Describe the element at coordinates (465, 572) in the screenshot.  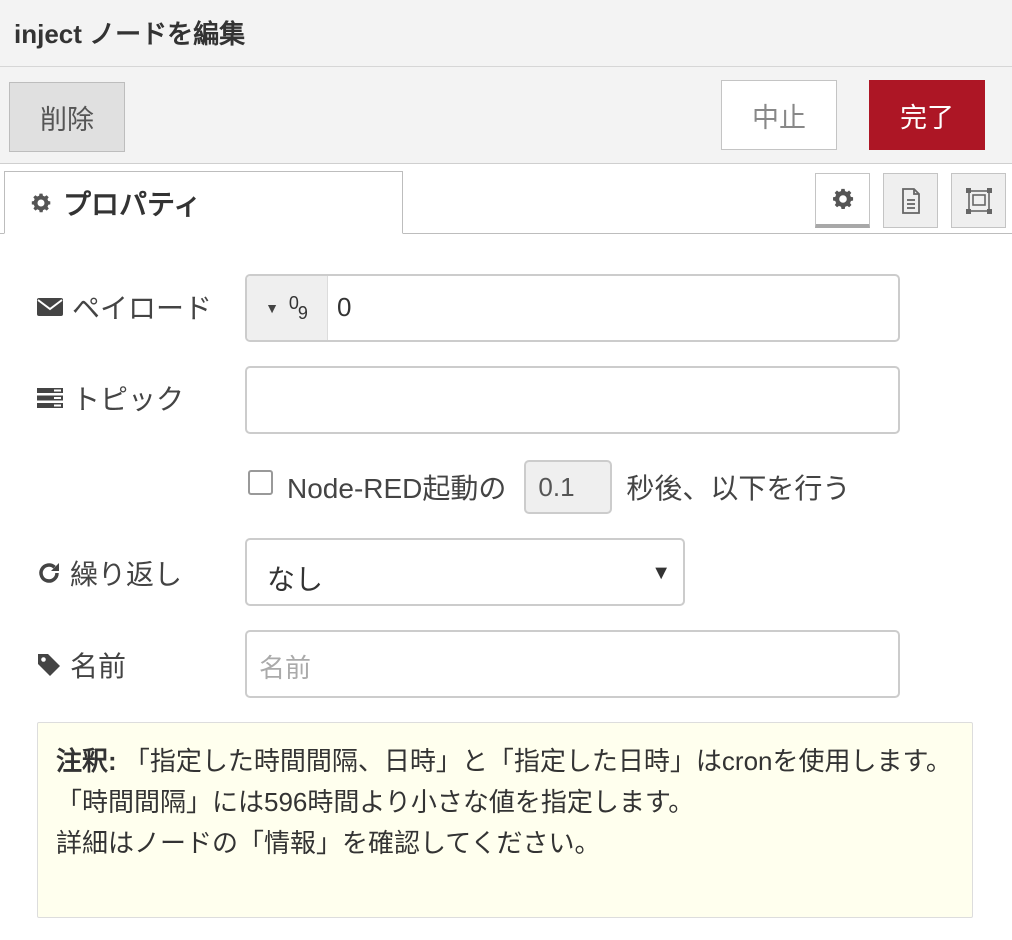
I see `repeat-select: なし ▼` at that location.